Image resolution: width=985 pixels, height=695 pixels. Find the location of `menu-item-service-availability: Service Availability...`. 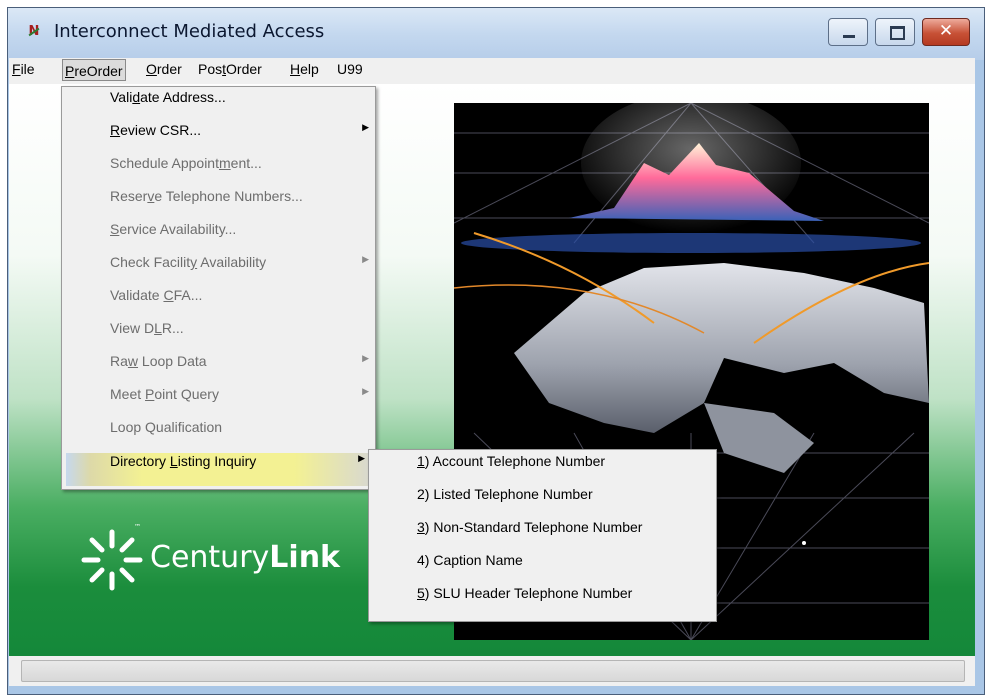

menu-item-service-availability: Service Availability... is located at coordinates (173, 229).